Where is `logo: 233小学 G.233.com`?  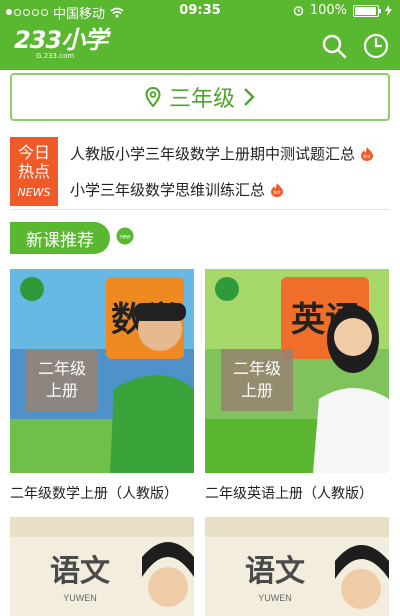 logo: 233小学 G.233.com is located at coordinates (61, 43).